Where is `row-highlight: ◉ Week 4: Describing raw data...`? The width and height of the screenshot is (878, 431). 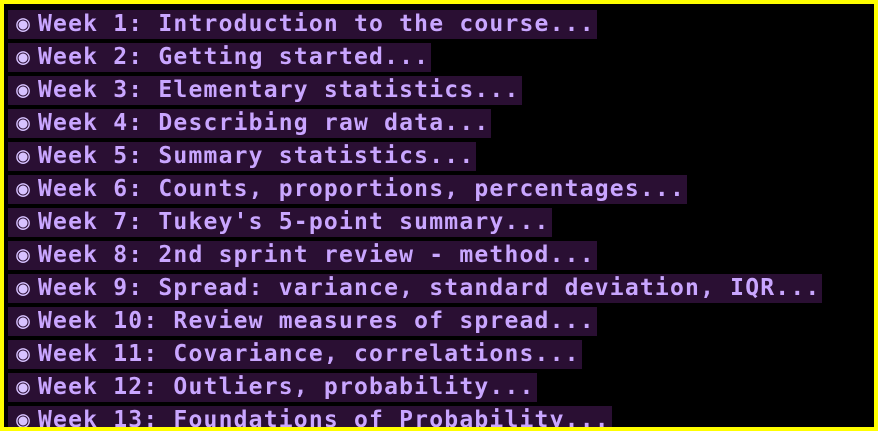 row-highlight: ◉ Week 4: Describing raw data... is located at coordinates (250, 123).